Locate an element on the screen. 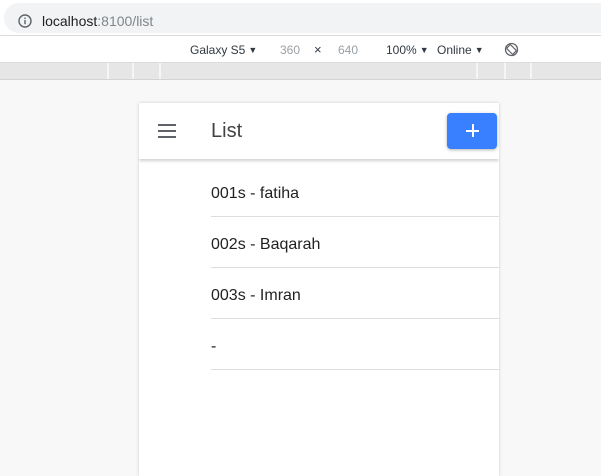 The image size is (601, 476). media-query-ruler is located at coordinates (300, 71).